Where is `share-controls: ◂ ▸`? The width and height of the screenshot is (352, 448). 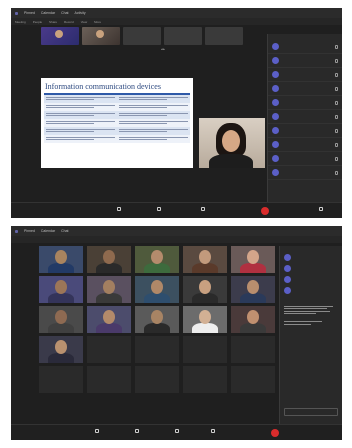 share-controls: ◂ ▸ is located at coordinates (163, 49).